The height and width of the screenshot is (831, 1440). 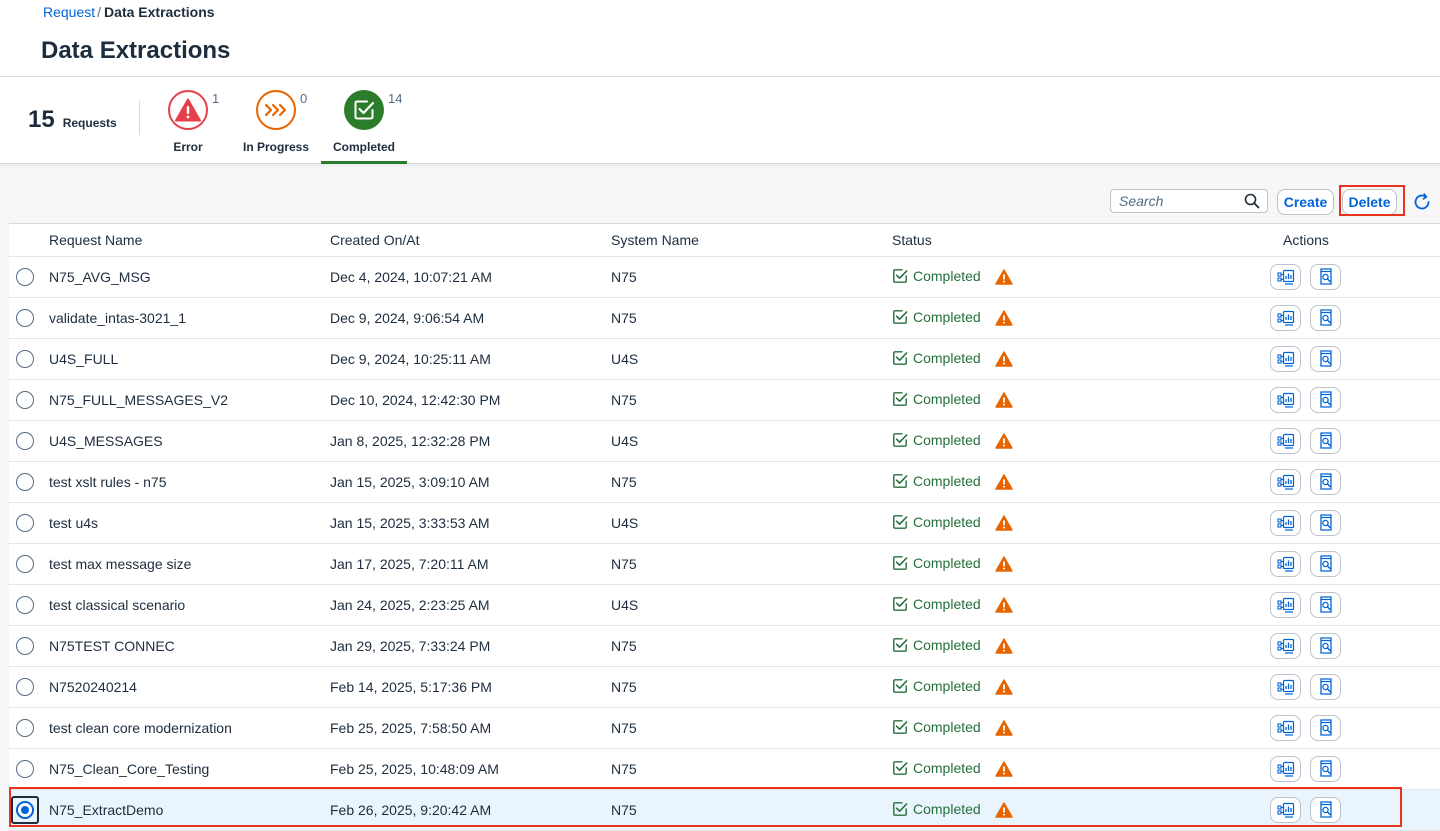 What do you see at coordinates (411, 687) in the screenshot?
I see `cell-created-on: Feb 14, 2025, 5:17:36 PM` at bounding box center [411, 687].